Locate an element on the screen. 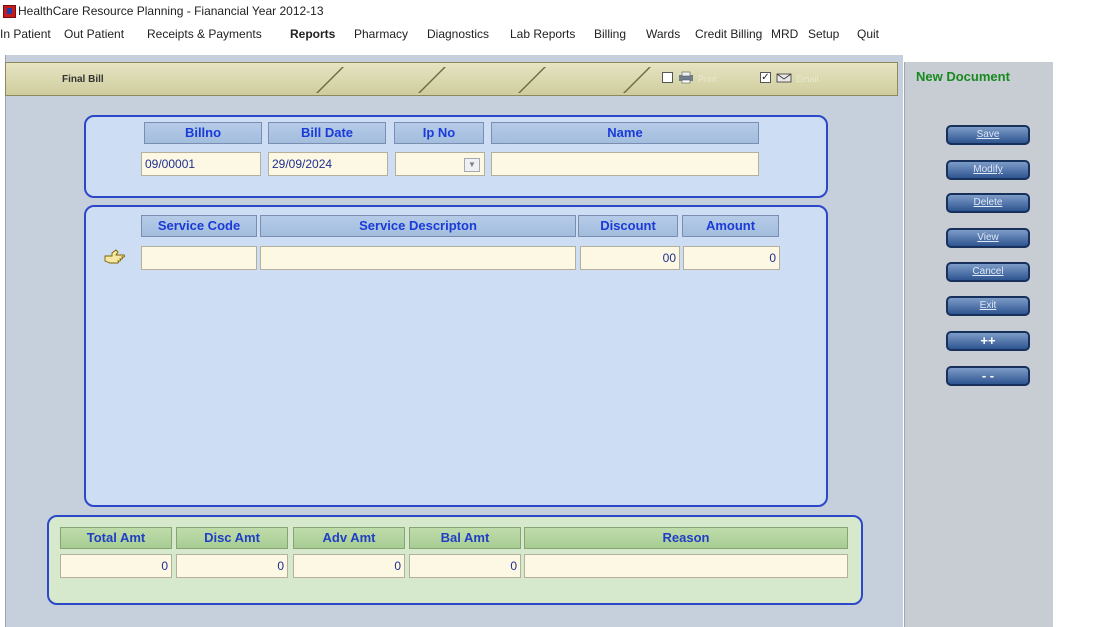 This screenshot has width=1102, height=627. add-row-button: ++ is located at coordinates (988, 341).